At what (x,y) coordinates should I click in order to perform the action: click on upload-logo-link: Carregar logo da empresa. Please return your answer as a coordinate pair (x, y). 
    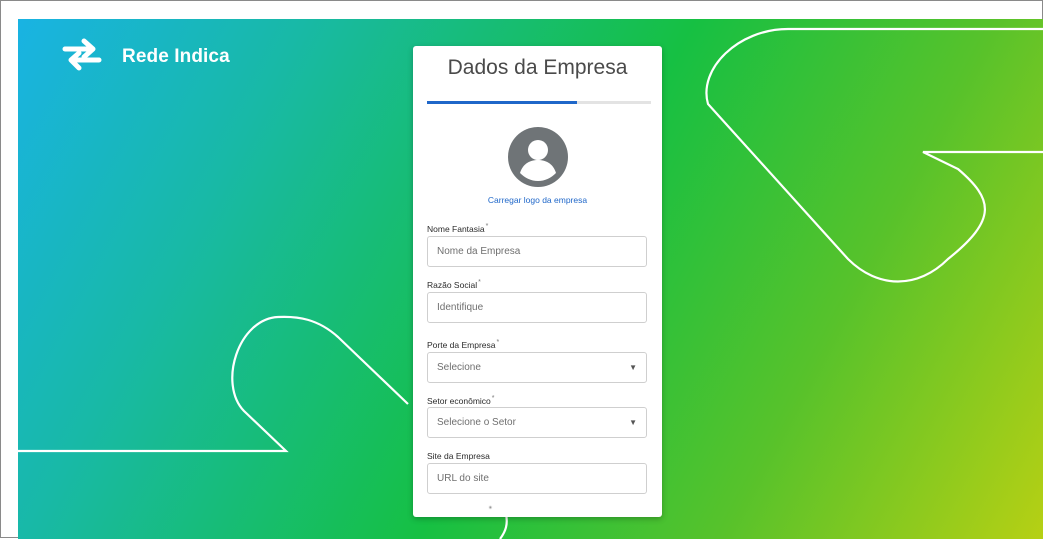
    Looking at the image, I should click on (537, 200).